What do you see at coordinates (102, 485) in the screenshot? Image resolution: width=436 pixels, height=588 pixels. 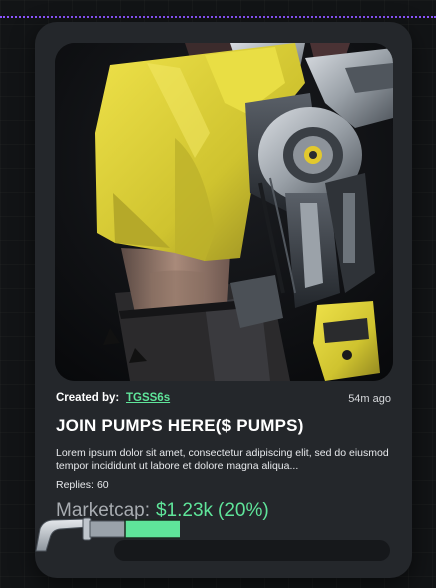 I see `replies-count: 60` at bounding box center [102, 485].